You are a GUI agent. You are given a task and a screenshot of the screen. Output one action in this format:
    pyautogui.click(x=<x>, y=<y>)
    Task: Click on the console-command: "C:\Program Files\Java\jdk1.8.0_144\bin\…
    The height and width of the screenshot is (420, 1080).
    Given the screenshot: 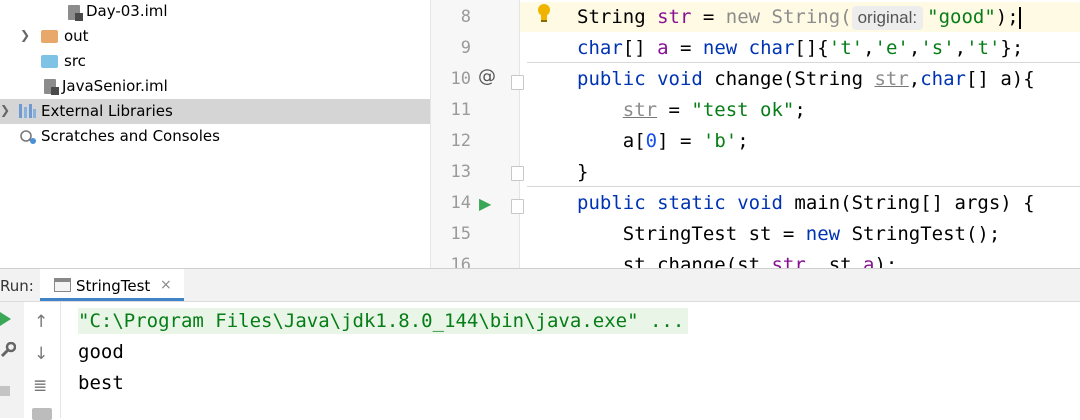 What is the action you would take?
    pyautogui.click(x=383, y=321)
    